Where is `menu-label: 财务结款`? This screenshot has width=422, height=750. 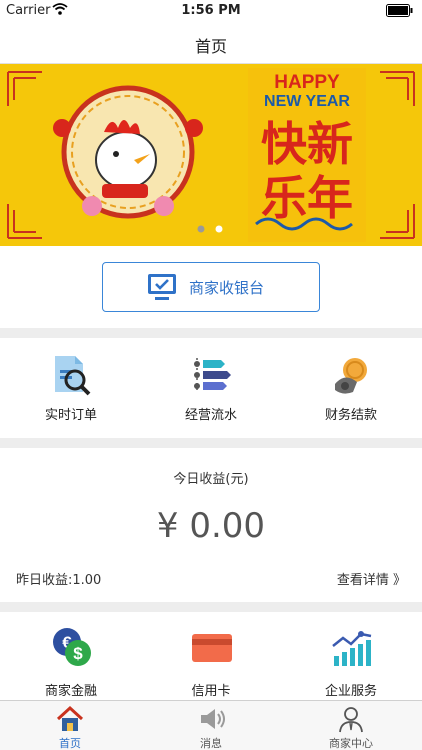 menu-label: 财务结款 is located at coordinates (350, 415).